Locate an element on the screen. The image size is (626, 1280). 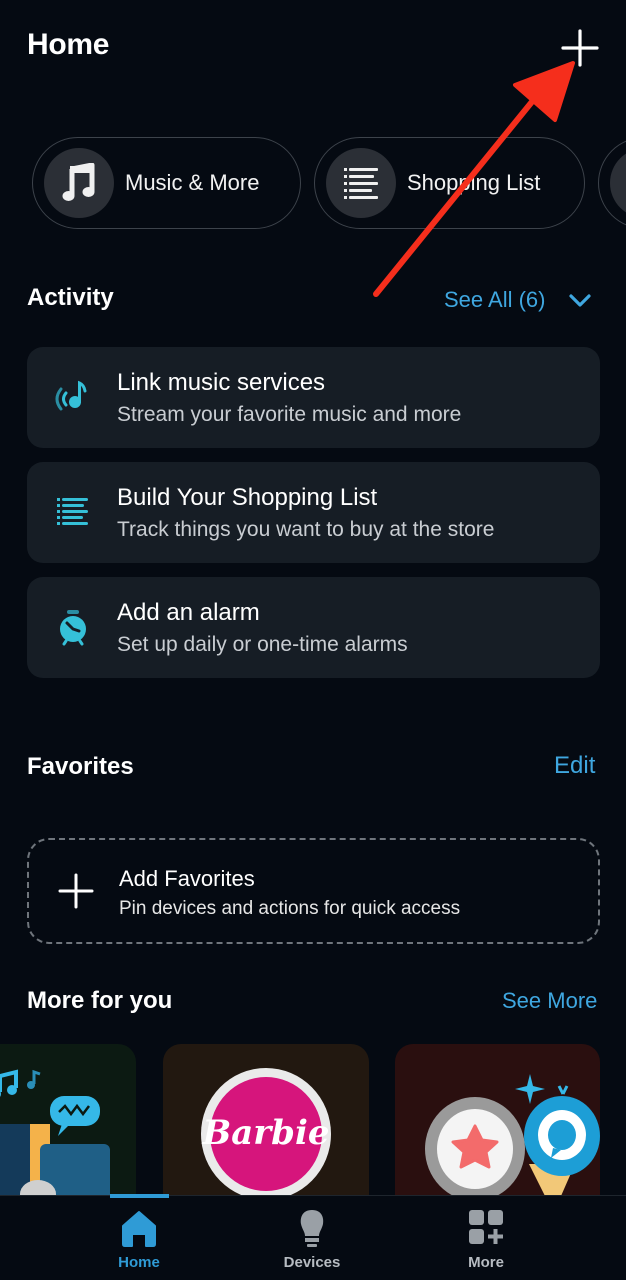
music-stream-icon is located at coordinates (71, 395).